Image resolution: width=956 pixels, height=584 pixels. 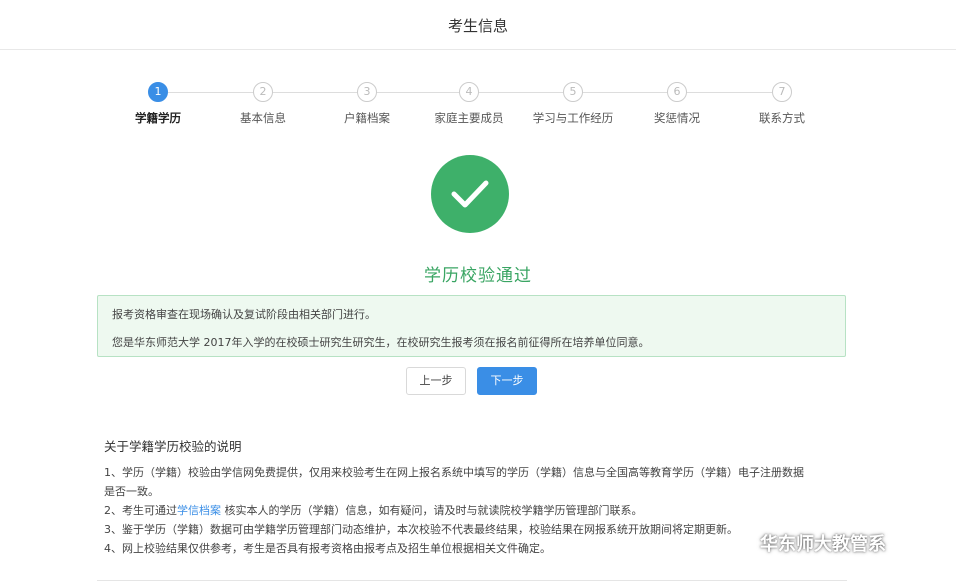 I want to click on step-basic-info: 2 基本信息, so click(x=263, y=104).